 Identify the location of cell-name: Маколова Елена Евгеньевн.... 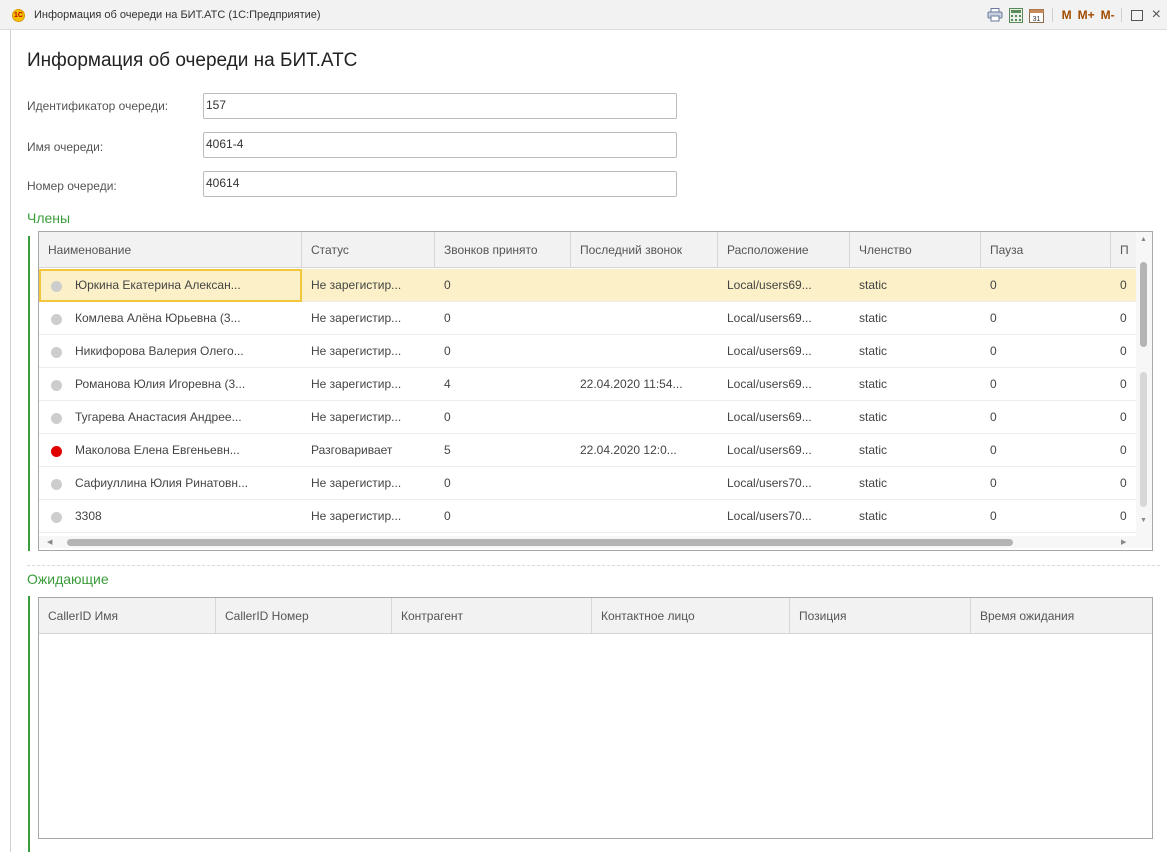
(170, 450).